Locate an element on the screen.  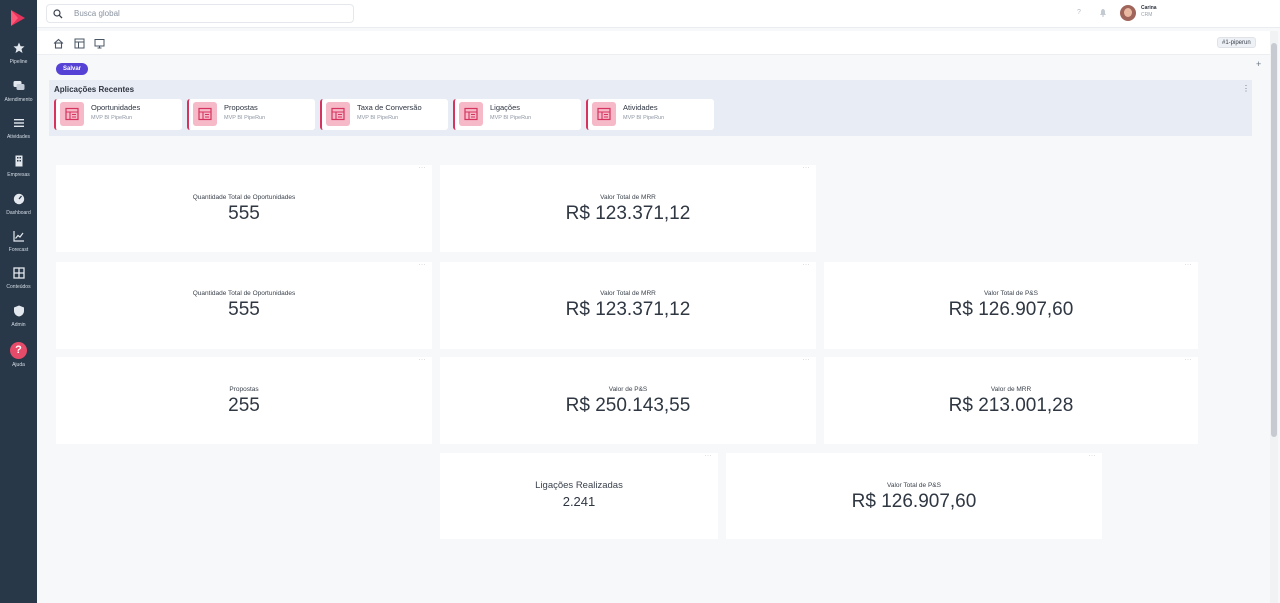
recent-app-card: Ligações MVP BI PipeRun is located at coordinates (517, 114).